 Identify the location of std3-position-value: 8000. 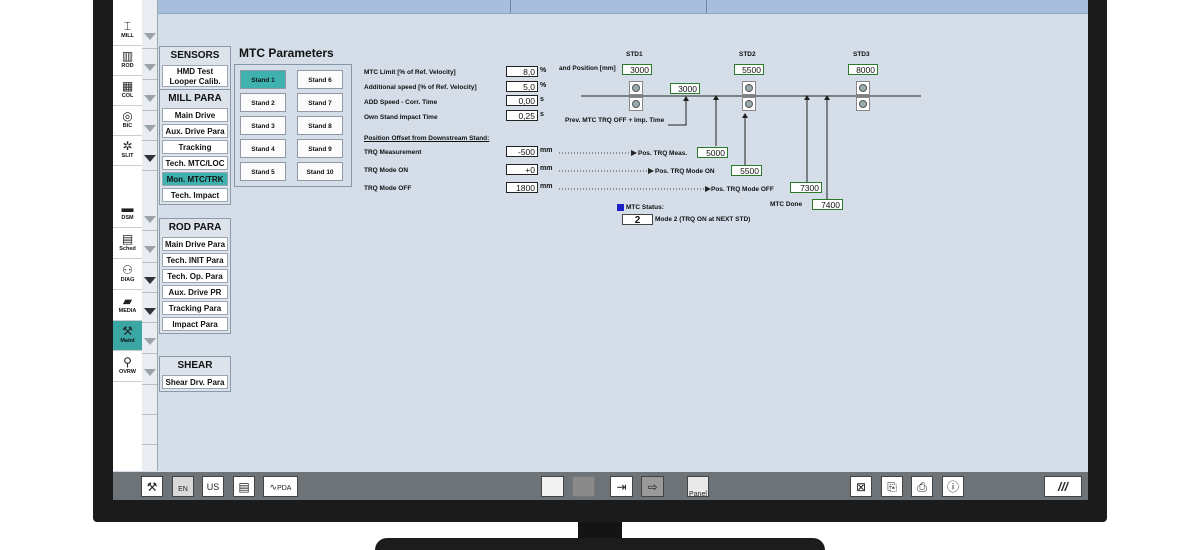
(863, 69).